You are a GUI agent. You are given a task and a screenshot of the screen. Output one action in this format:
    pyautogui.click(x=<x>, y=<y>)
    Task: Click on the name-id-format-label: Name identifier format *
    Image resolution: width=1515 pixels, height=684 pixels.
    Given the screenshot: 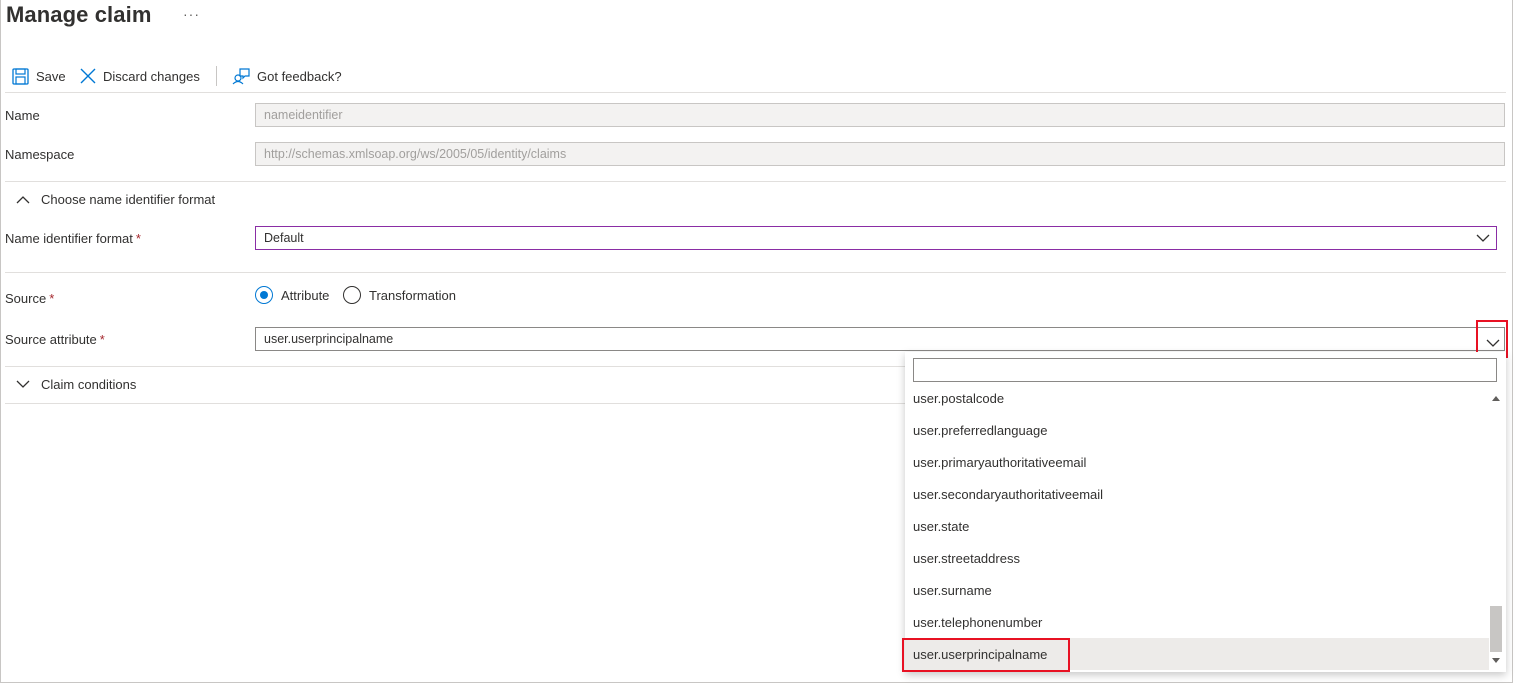 What is the action you would take?
    pyautogui.click(x=73, y=238)
    